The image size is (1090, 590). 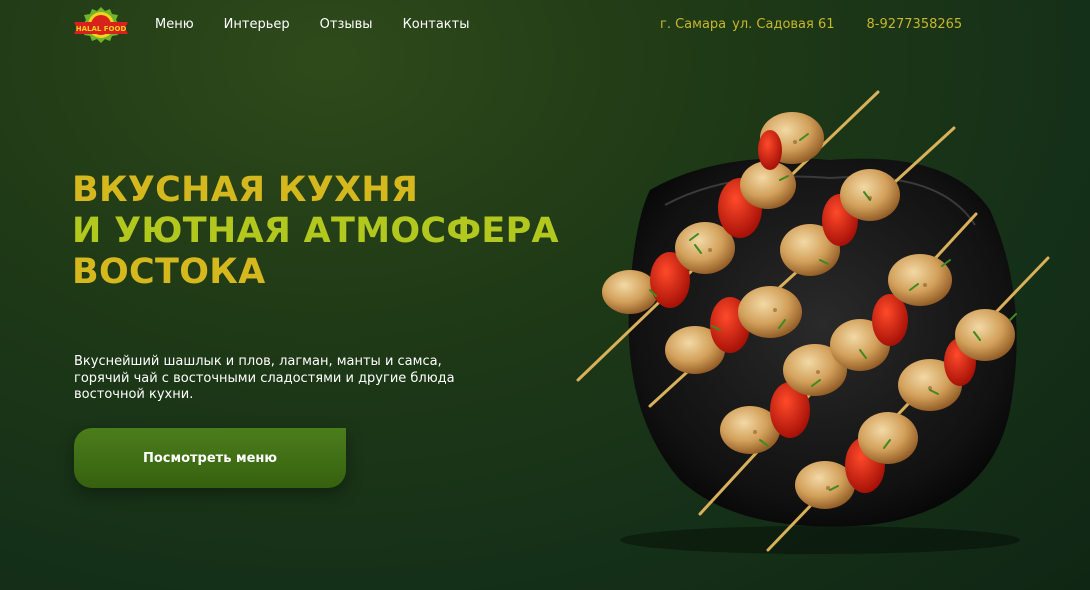 I want to click on logo-text: HALAL FOOD, so click(x=101, y=29).